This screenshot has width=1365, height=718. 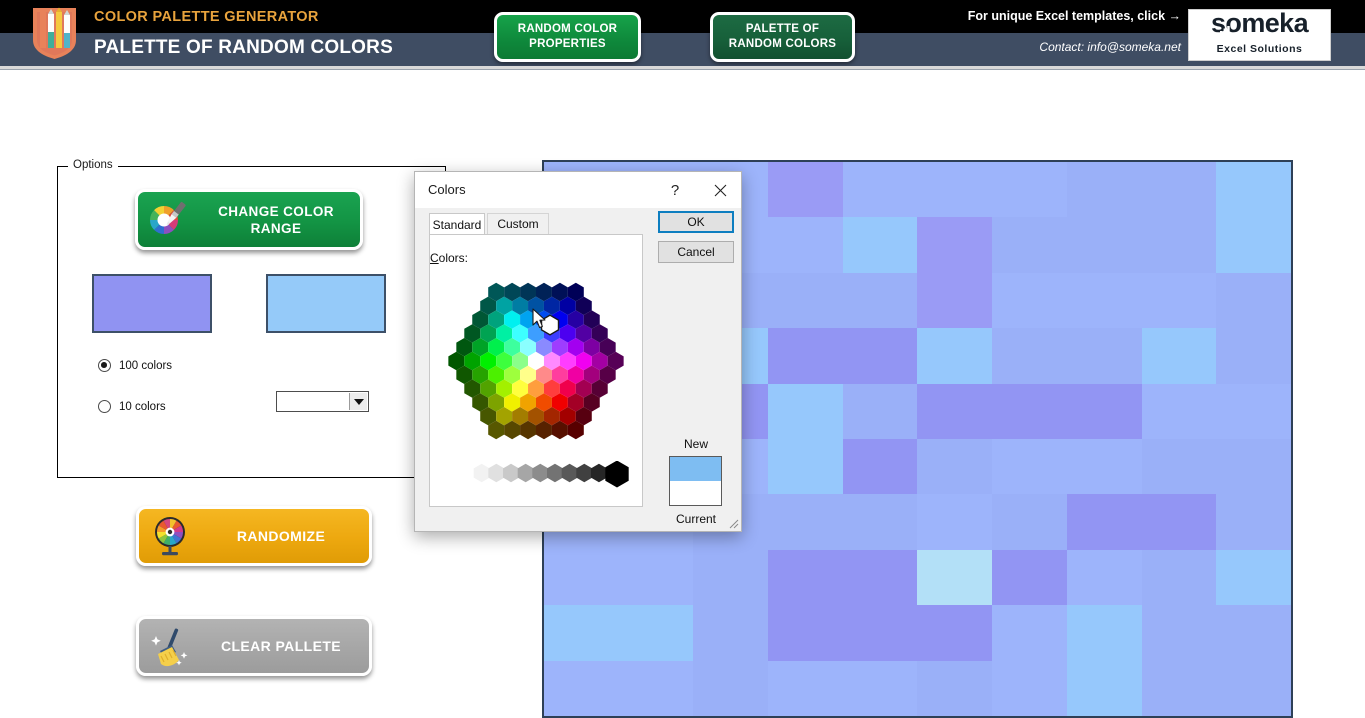 What do you see at coordinates (733, 523) in the screenshot?
I see `resize-grip-icon` at bounding box center [733, 523].